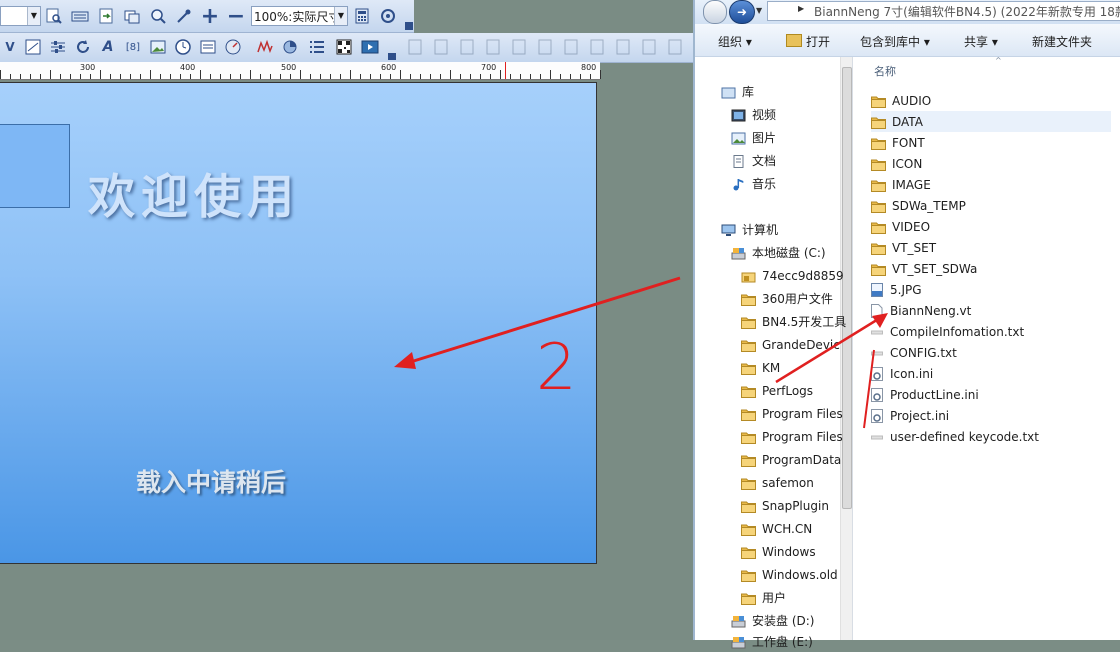 This screenshot has height=652, width=1120. I want to click on gauge-icon, so click(233, 47).